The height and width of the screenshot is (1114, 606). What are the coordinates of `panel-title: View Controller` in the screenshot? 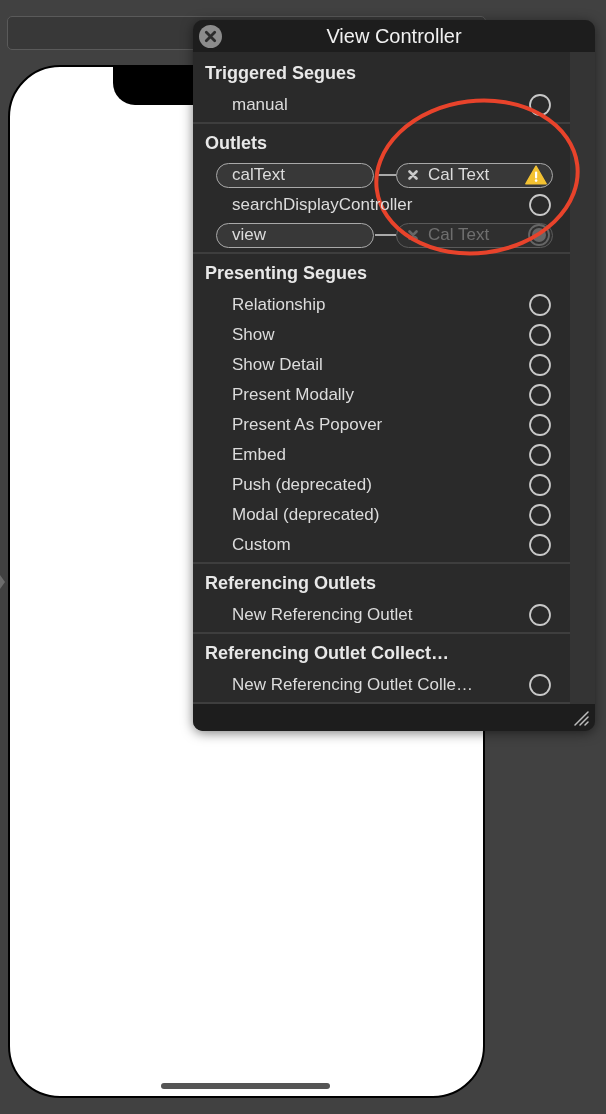 It's located at (394, 36).